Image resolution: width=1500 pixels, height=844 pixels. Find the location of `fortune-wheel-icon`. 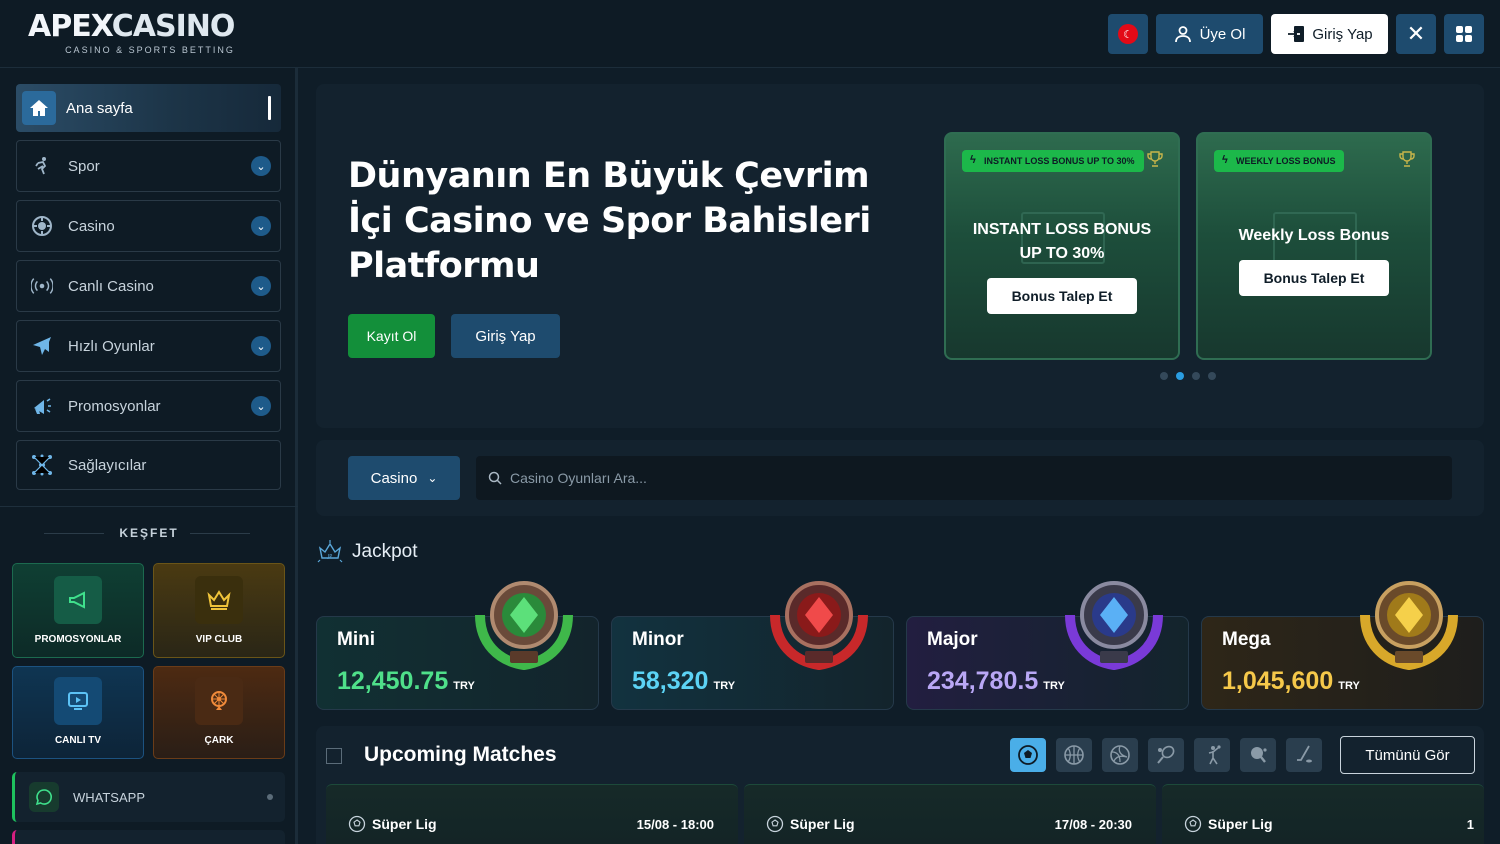

fortune-wheel-icon is located at coordinates (219, 701).